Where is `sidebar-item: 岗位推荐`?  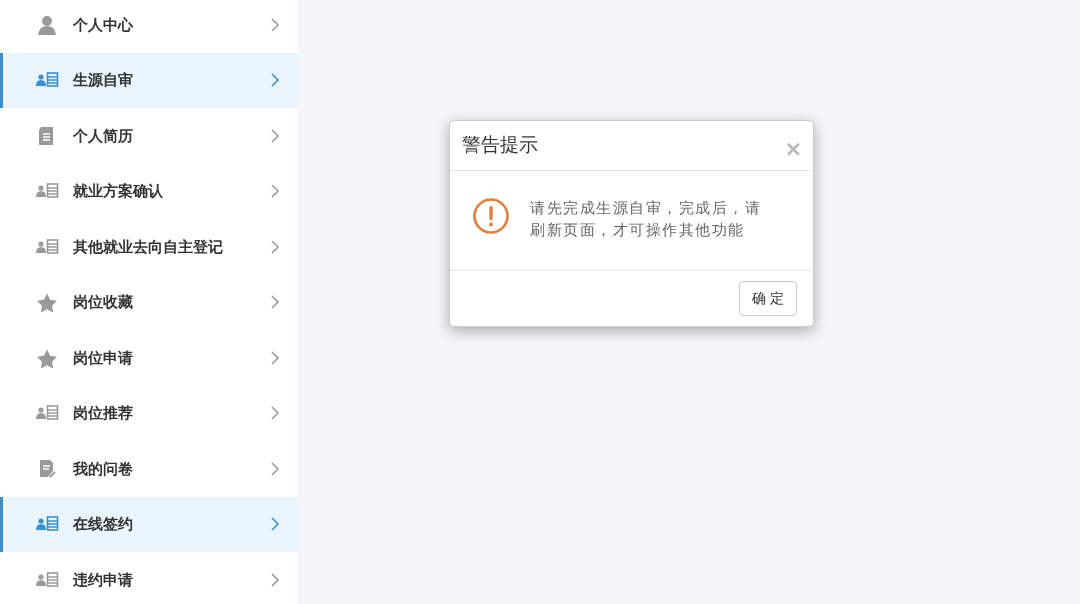 sidebar-item: 岗位推荐 is located at coordinates (149, 413).